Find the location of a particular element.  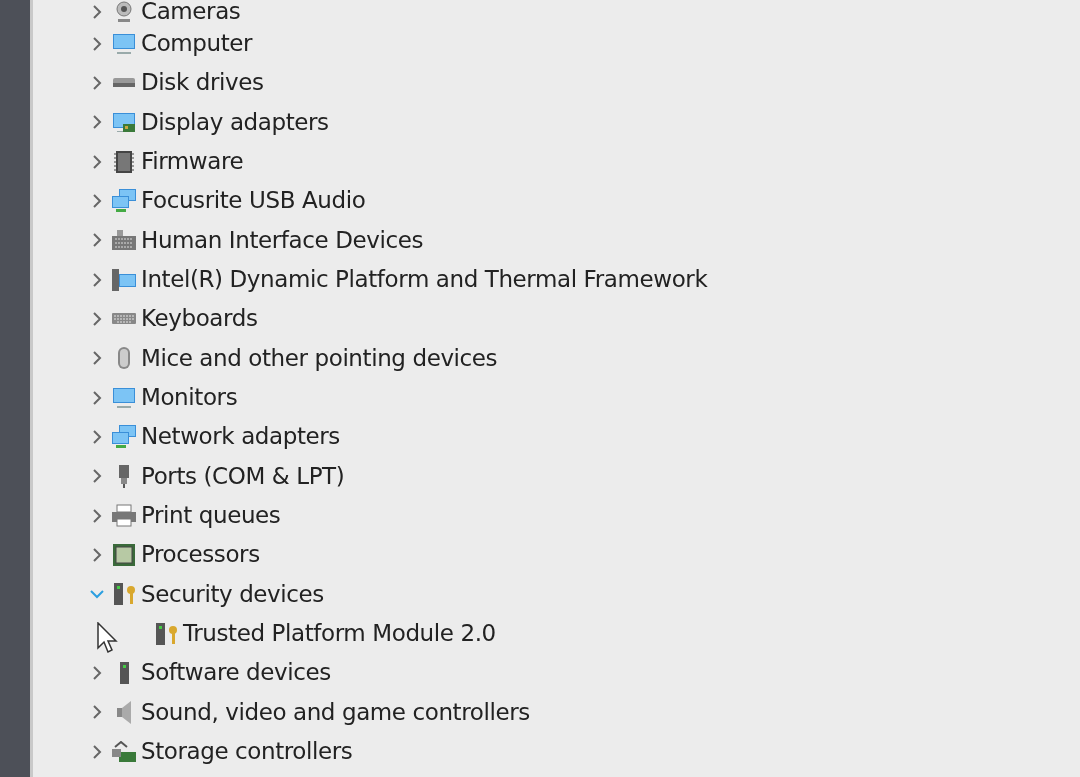

tree-item-label: Firmware is located at coordinates (192, 162).